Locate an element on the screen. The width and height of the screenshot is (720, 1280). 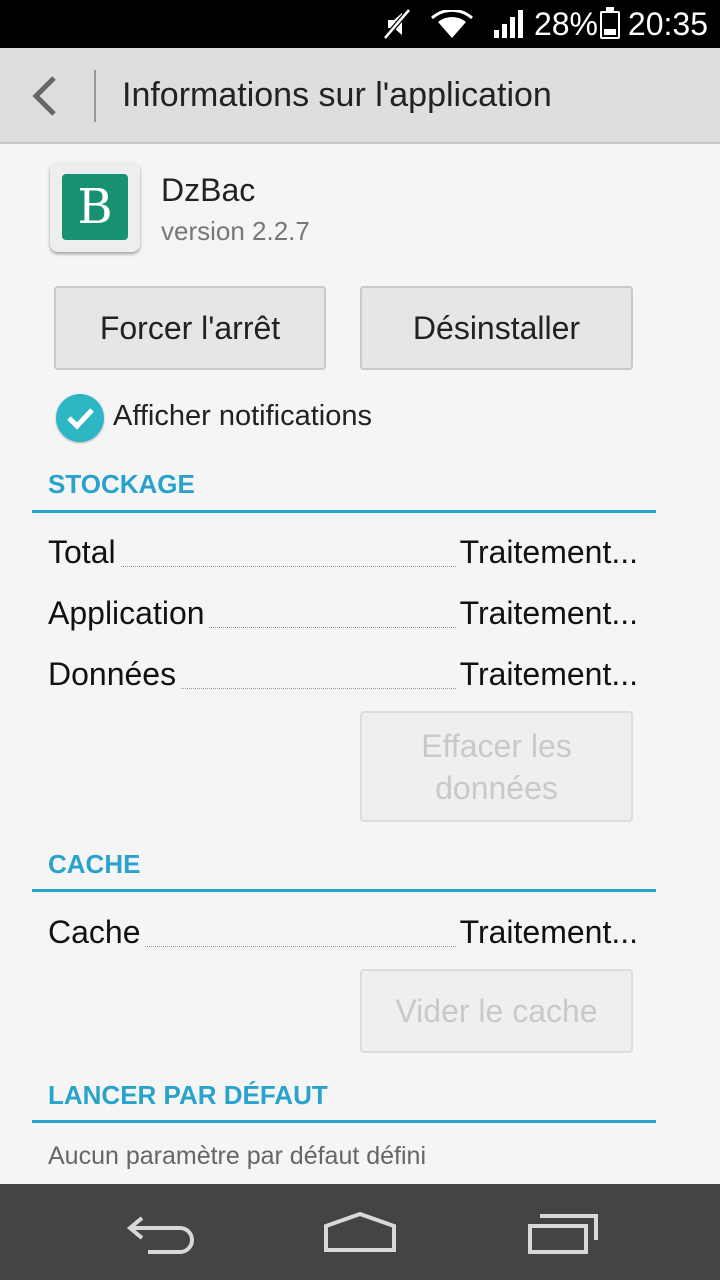
battery-percent: 28% is located at coordinates (565, 24).